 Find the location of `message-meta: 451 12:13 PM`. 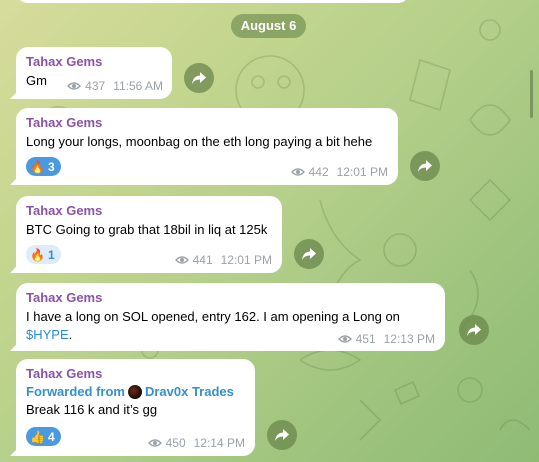

message-meta: 451 12:13 PM is located at coordinates (386, 339).